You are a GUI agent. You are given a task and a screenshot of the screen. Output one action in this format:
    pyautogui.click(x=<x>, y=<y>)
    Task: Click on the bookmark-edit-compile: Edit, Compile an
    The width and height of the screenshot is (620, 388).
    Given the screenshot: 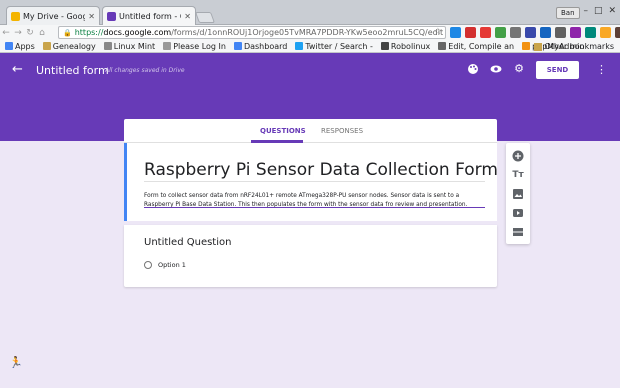 What is the action you would take?
    pyautogui.click(x=476, y=46)
    